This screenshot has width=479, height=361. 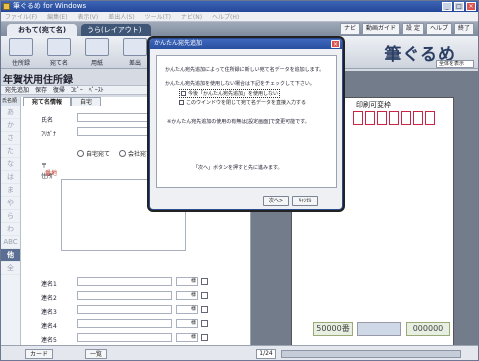 What do you see at coordinates (10, 190) in the screenshot?
I see `kana-ma: ま` at bounding box center [10, 190].